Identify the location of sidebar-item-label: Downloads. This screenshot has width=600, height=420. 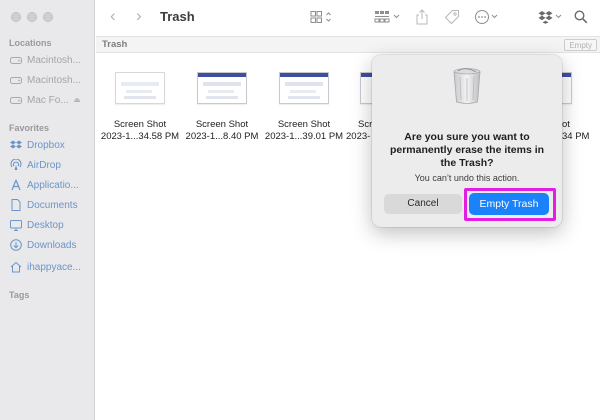
(52, 245).